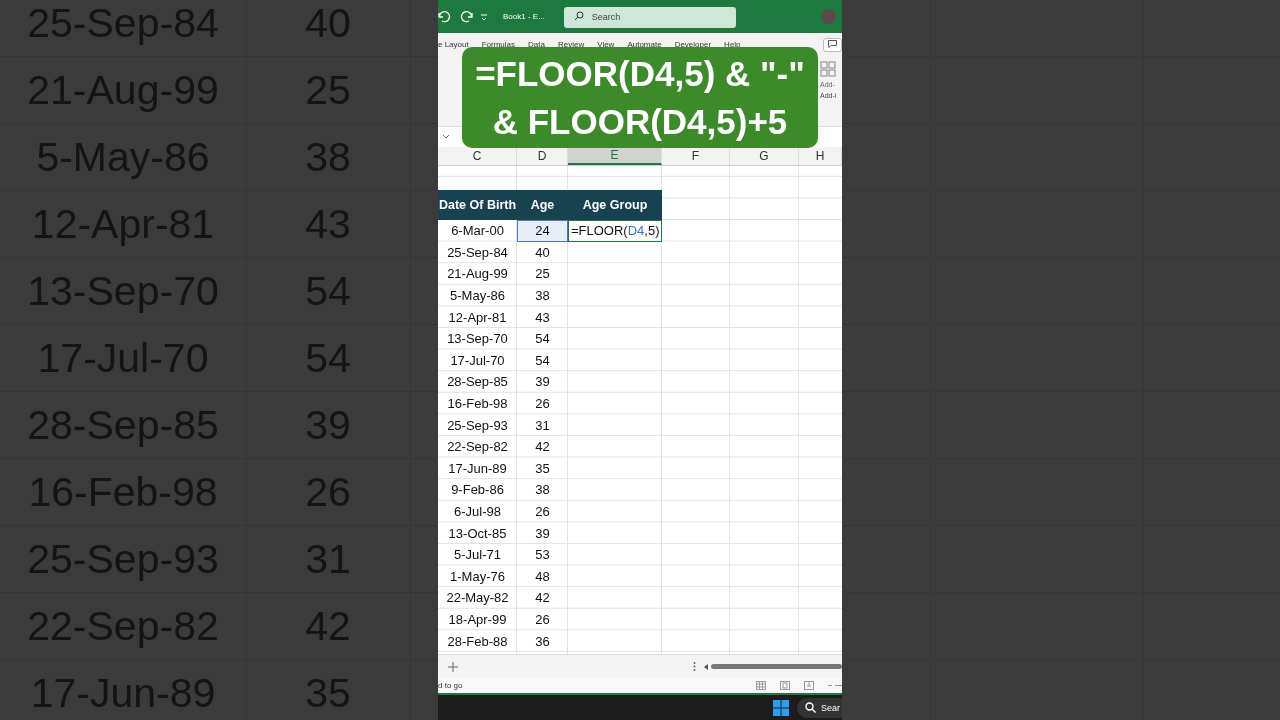 The width and height of the screenshot is (1280, 720). I want to click on table-cell-text: 13-Oct-85, so click(477, 533).